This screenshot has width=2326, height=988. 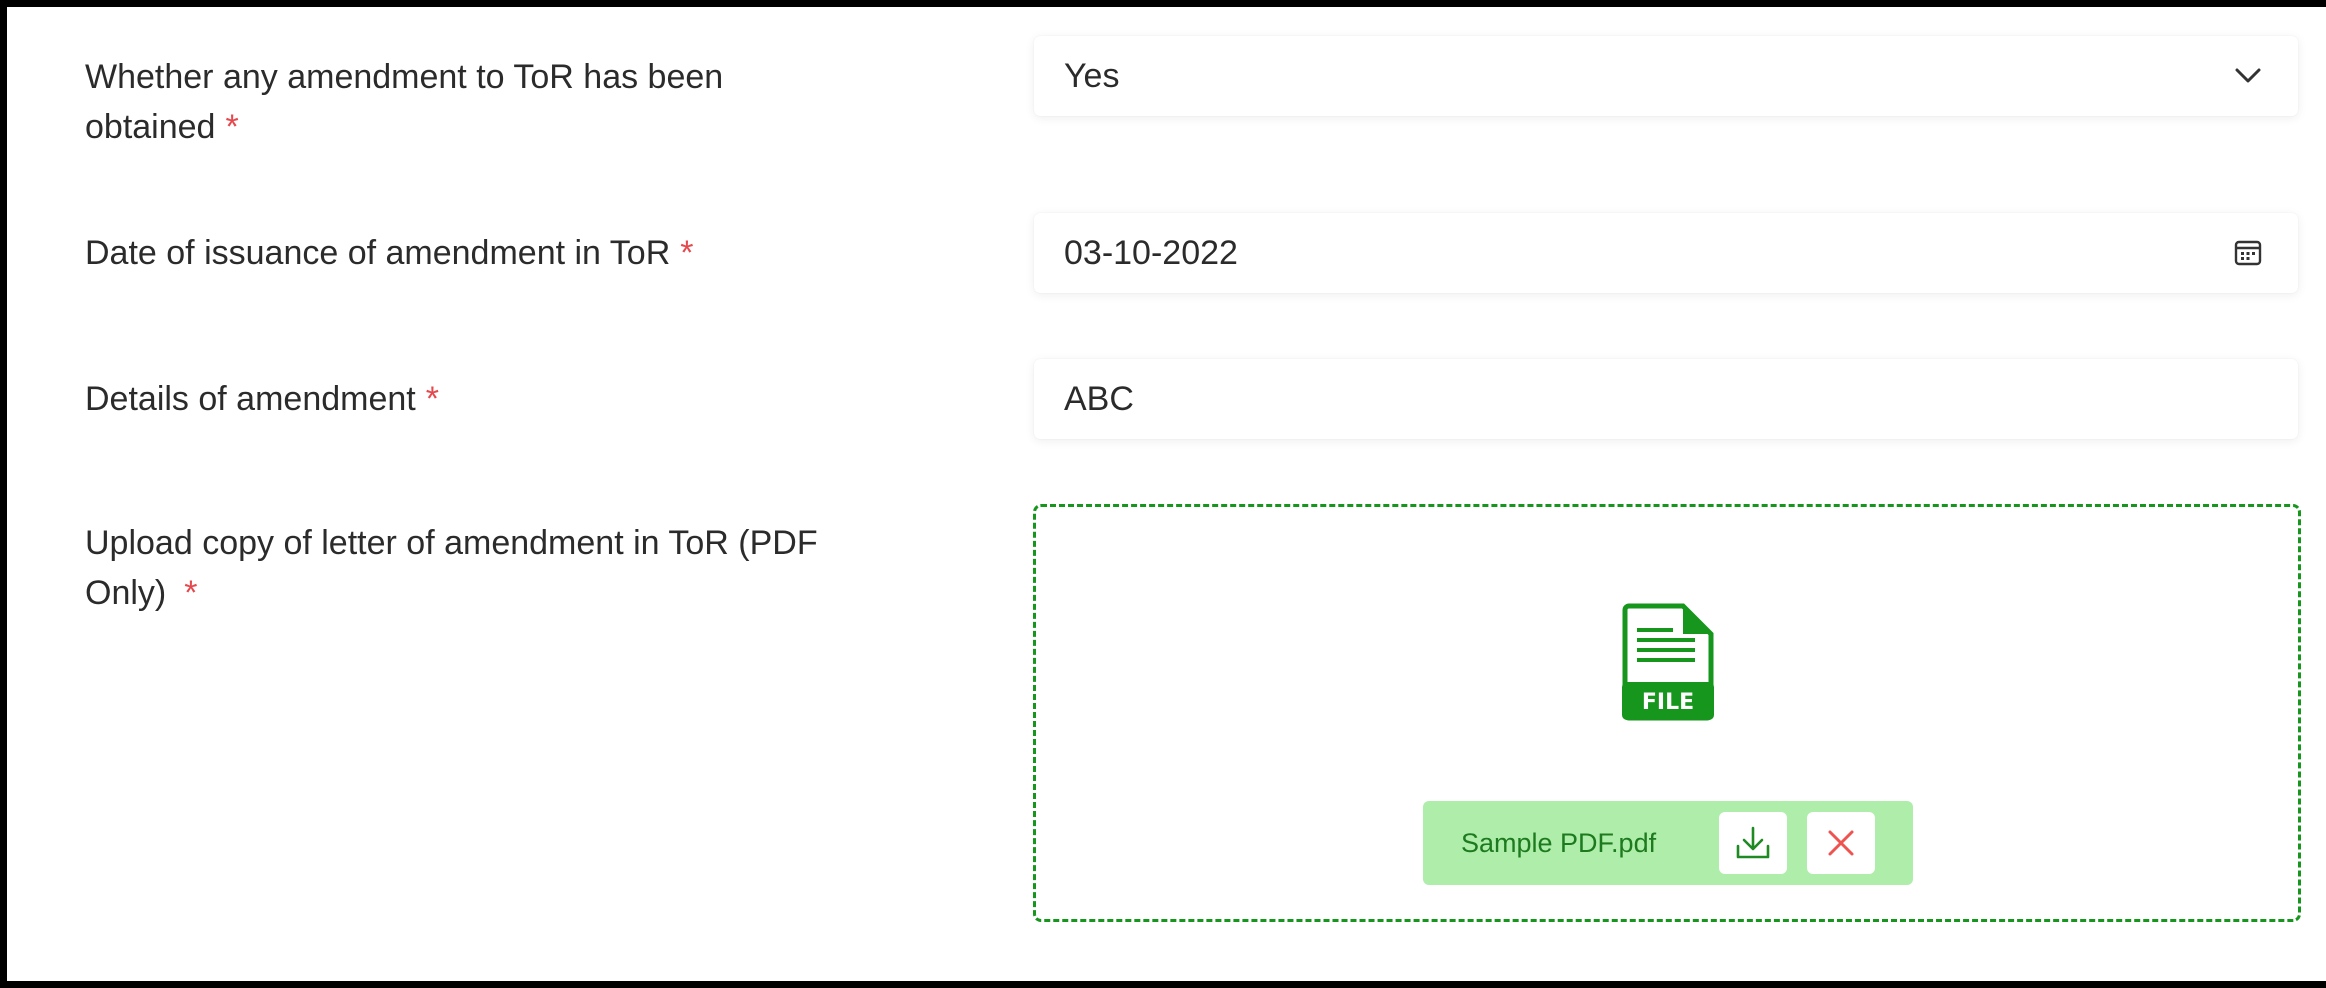 I want to click on amendment-details-value: ABC, so click(x=1099, y=398).